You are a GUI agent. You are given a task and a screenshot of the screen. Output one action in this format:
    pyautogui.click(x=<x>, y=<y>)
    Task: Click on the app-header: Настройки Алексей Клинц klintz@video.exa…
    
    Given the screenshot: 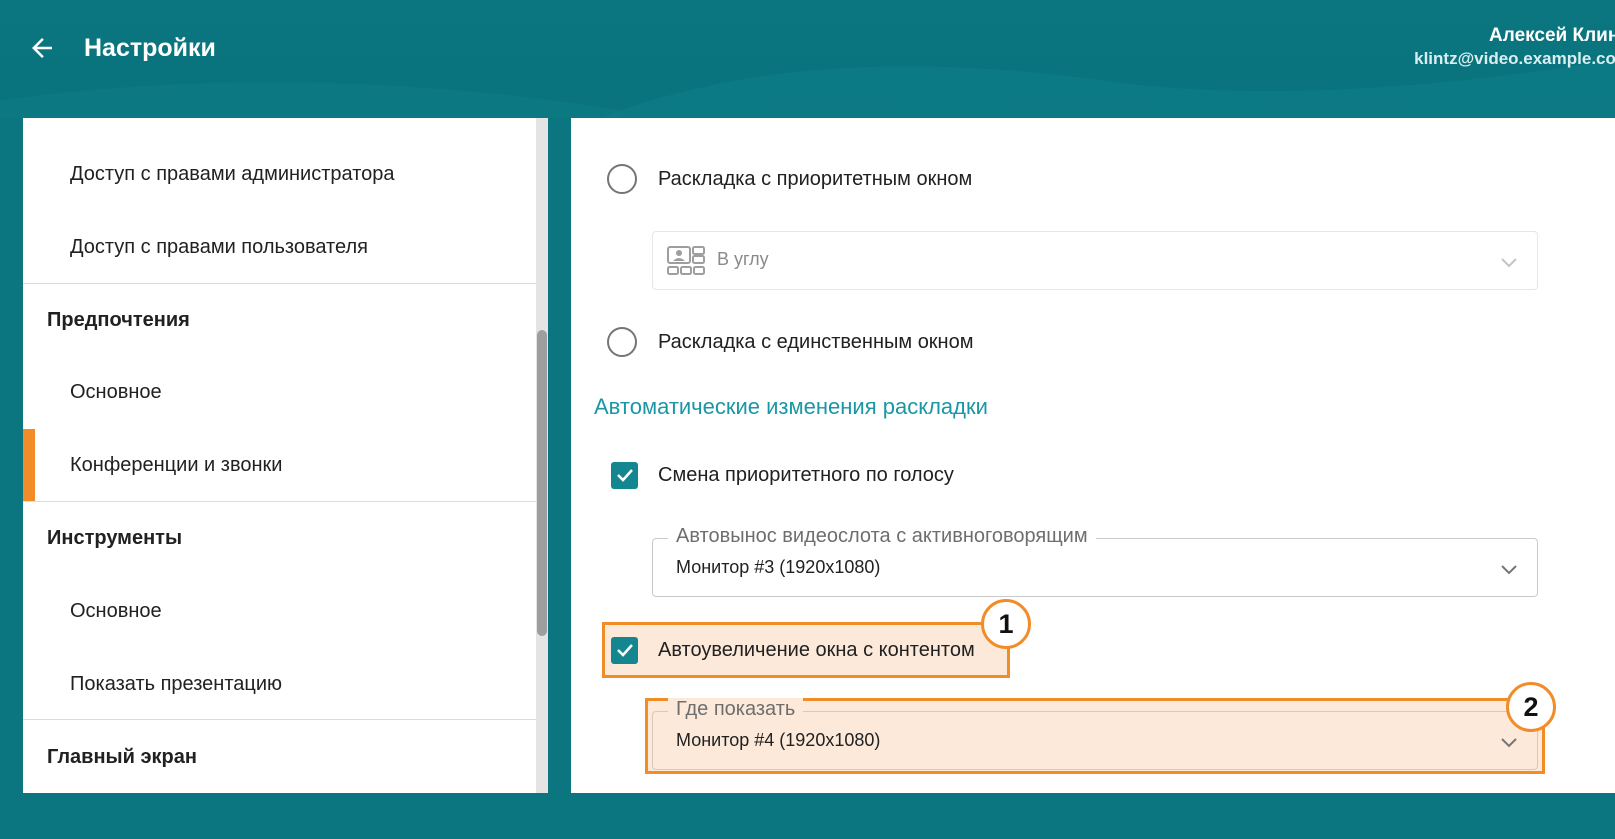 What is the action you would take?
    pyautogui.click(x=807, y=59)
    